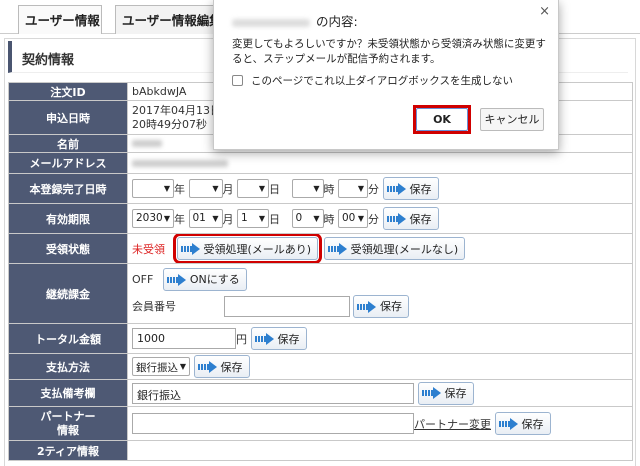  I want to click on reg-minute-select: ▼, so click(353, 188).